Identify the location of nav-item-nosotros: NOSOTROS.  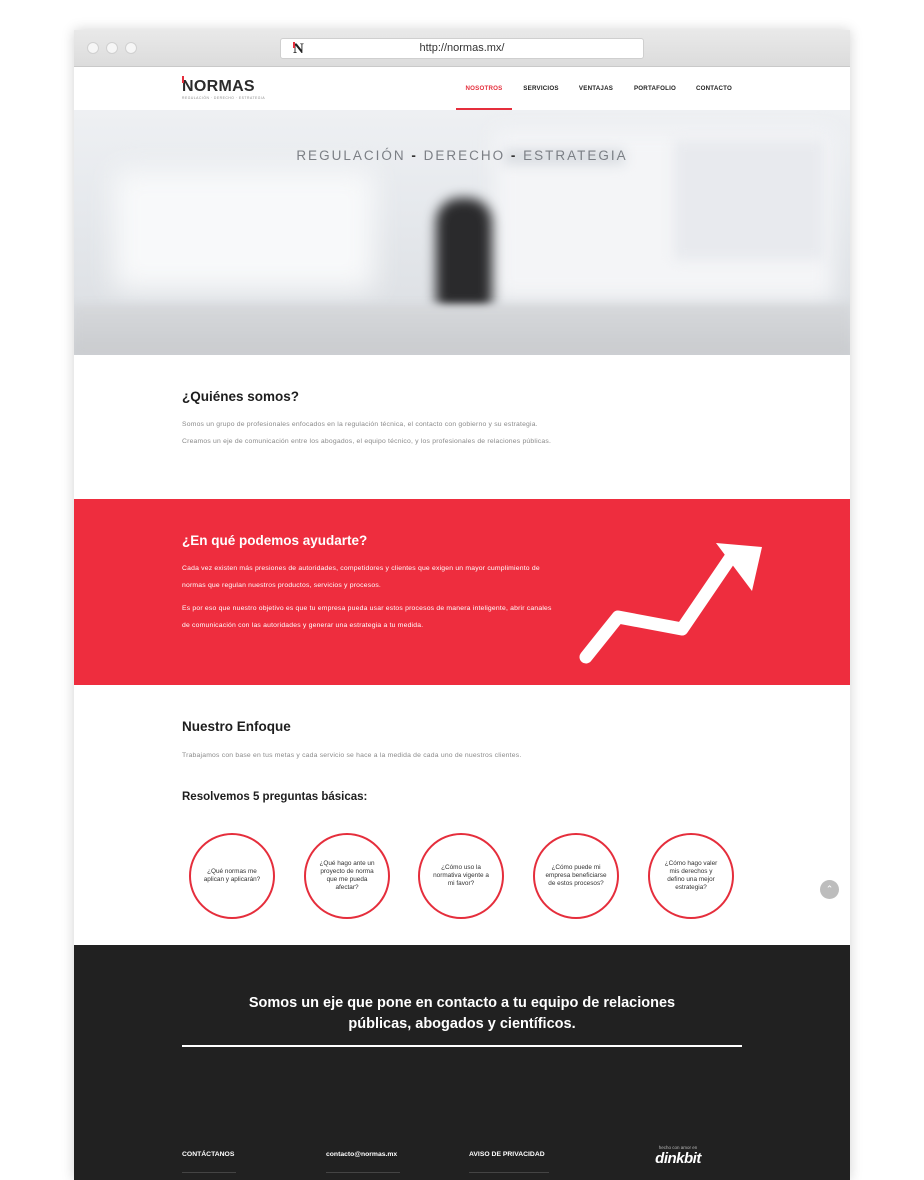
(484, 88).